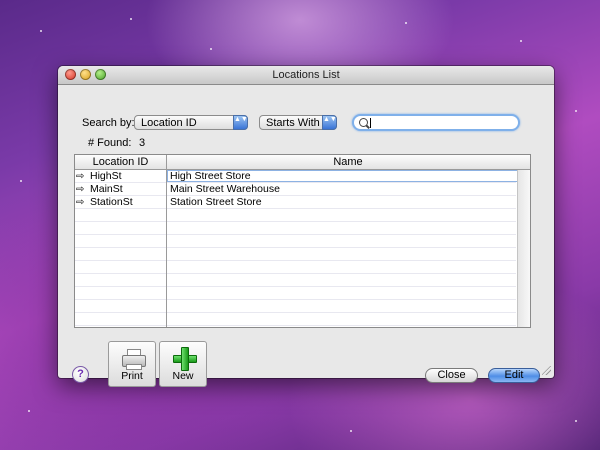 The width and height of the screenshot is (600, 450). Describe the element at coordinates (293, 123) in the screenshot. I see `search-operator-value: Starts With` at that location.